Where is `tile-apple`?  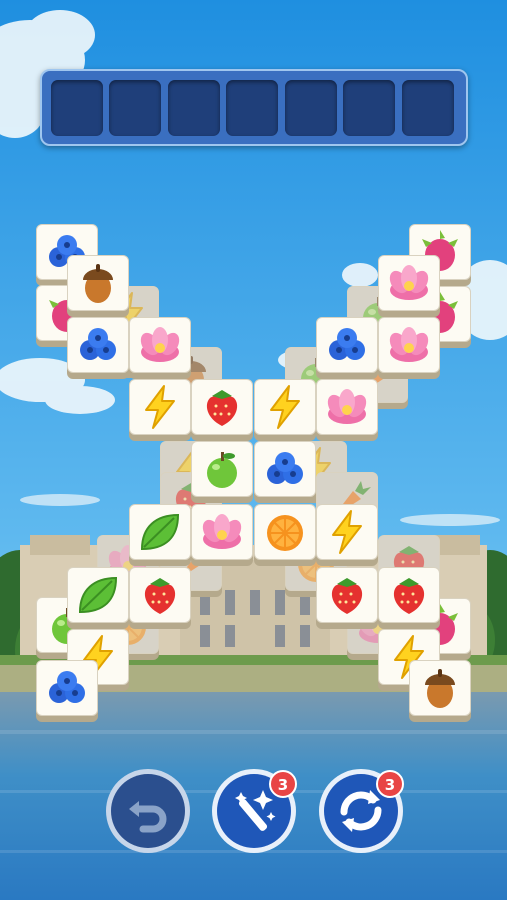
tile-apple is located at coordinates (222, 472).